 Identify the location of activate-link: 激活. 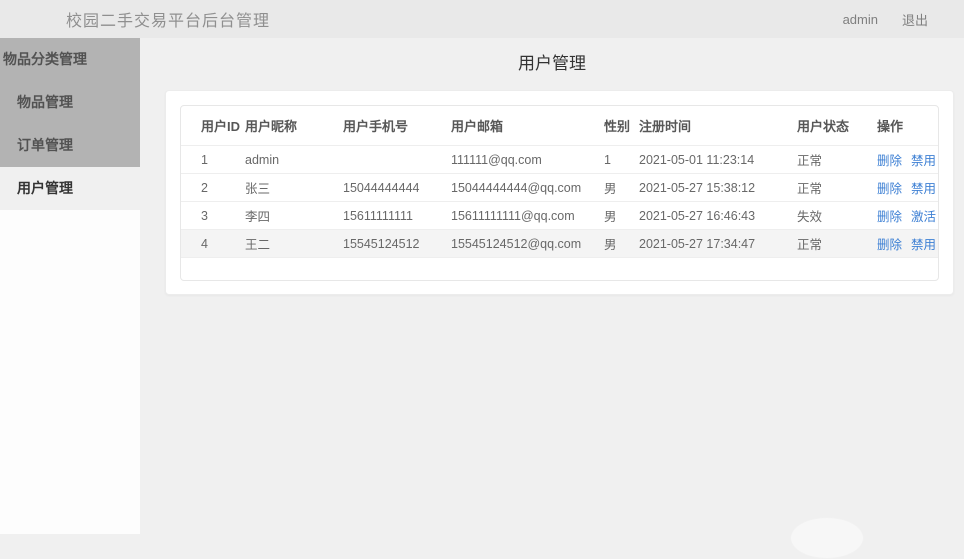
(923, 217).